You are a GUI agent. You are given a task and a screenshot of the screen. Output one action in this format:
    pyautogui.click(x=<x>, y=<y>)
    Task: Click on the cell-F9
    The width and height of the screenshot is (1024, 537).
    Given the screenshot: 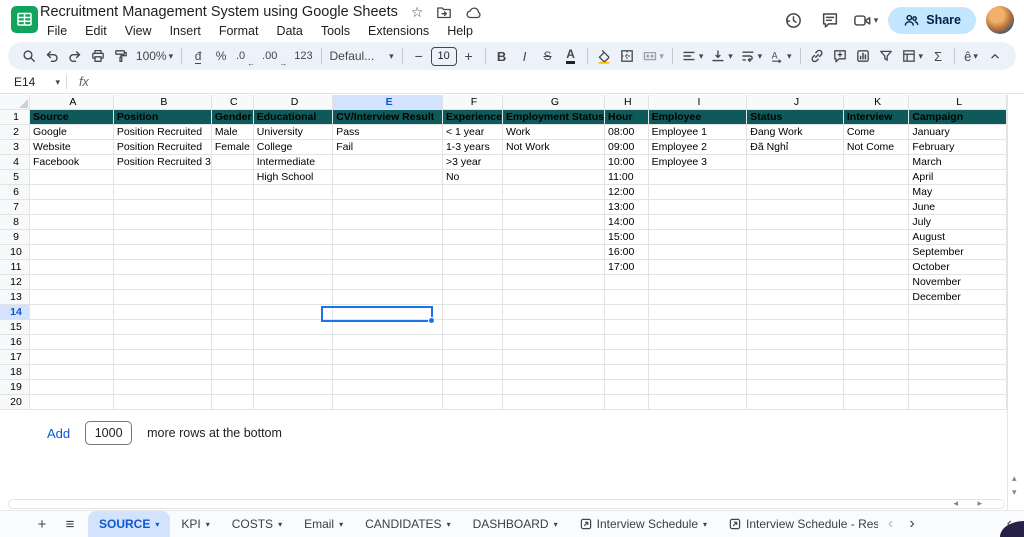 What is the action you would take?
    pyautogui.click(x=473, y=237)
    